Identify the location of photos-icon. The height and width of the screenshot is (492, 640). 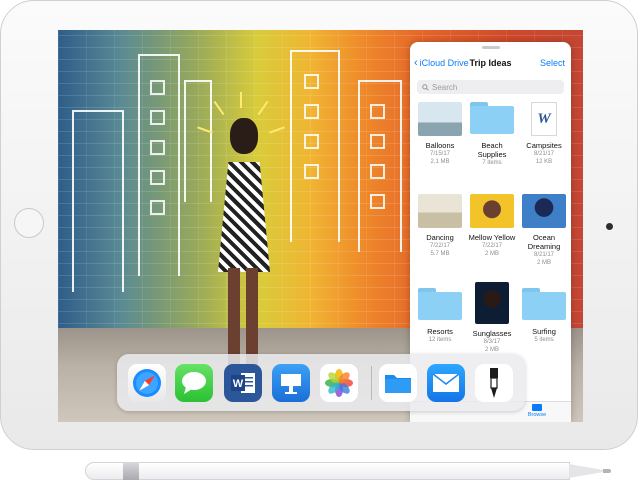
(339, 383).